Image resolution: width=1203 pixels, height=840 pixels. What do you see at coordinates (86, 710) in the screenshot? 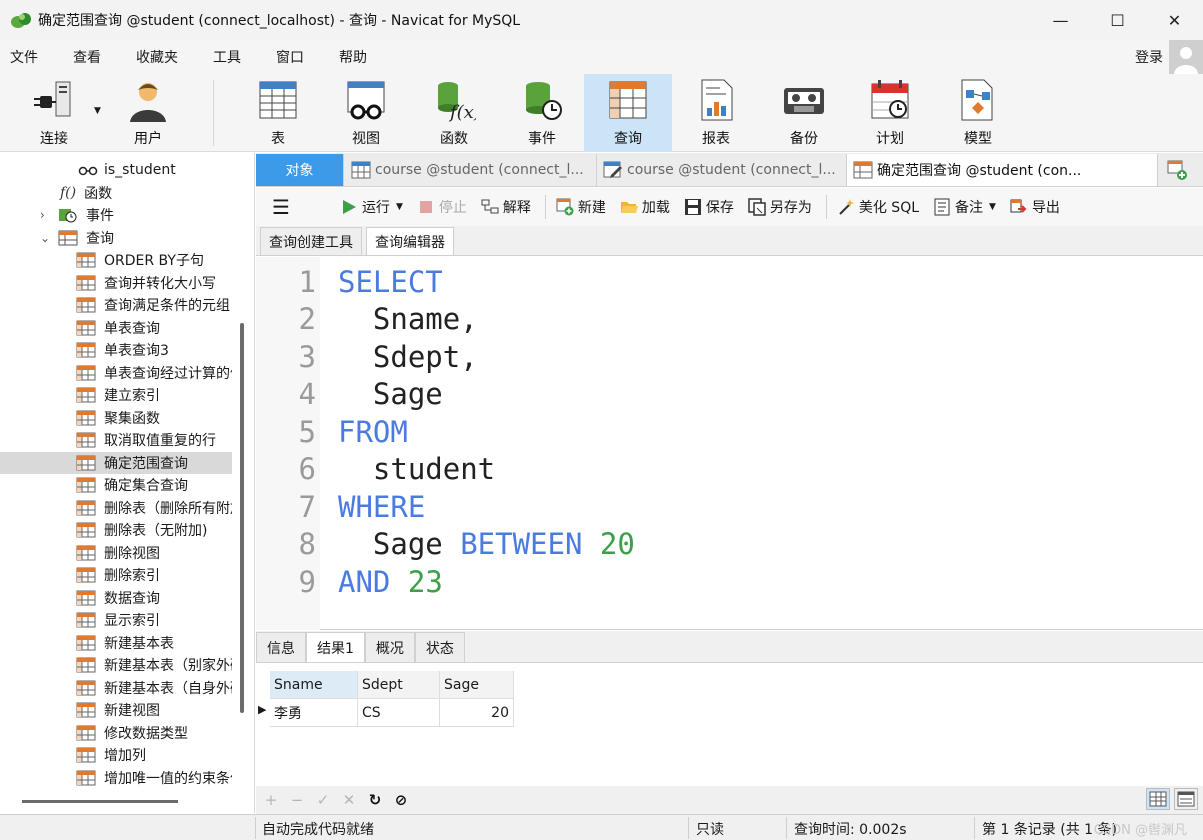
I see `query-icon` at bounding box center [86, 710].